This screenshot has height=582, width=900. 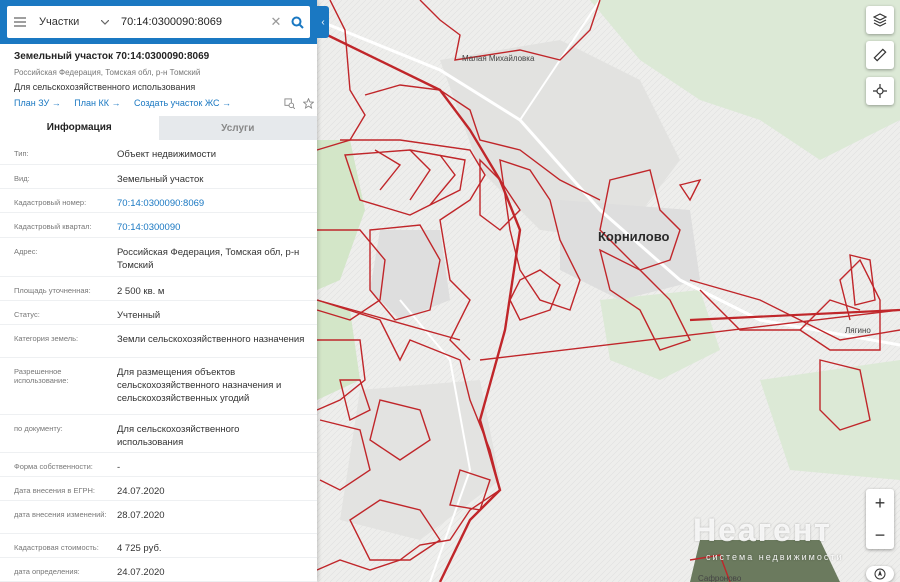 I want to click on zoom-control: + −, so click(x=880, y=519).